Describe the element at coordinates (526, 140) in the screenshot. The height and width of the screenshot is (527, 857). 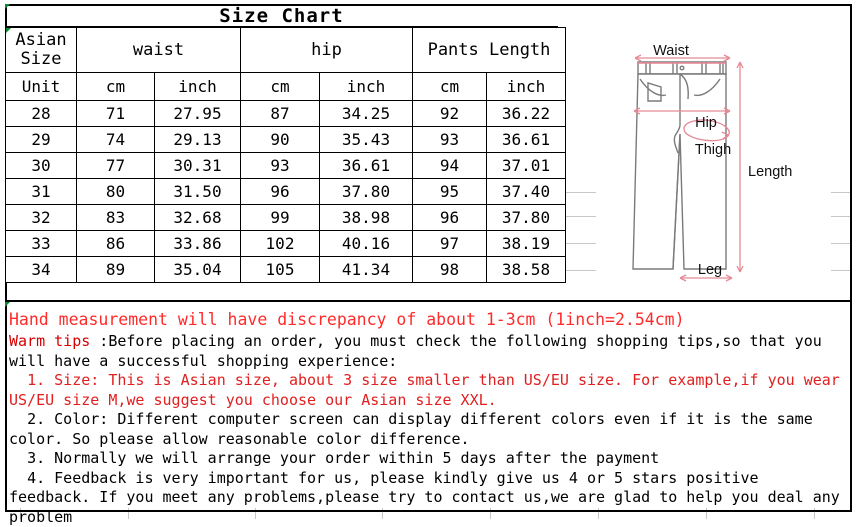
I see `cell-length-inch: 36.61` at that location.